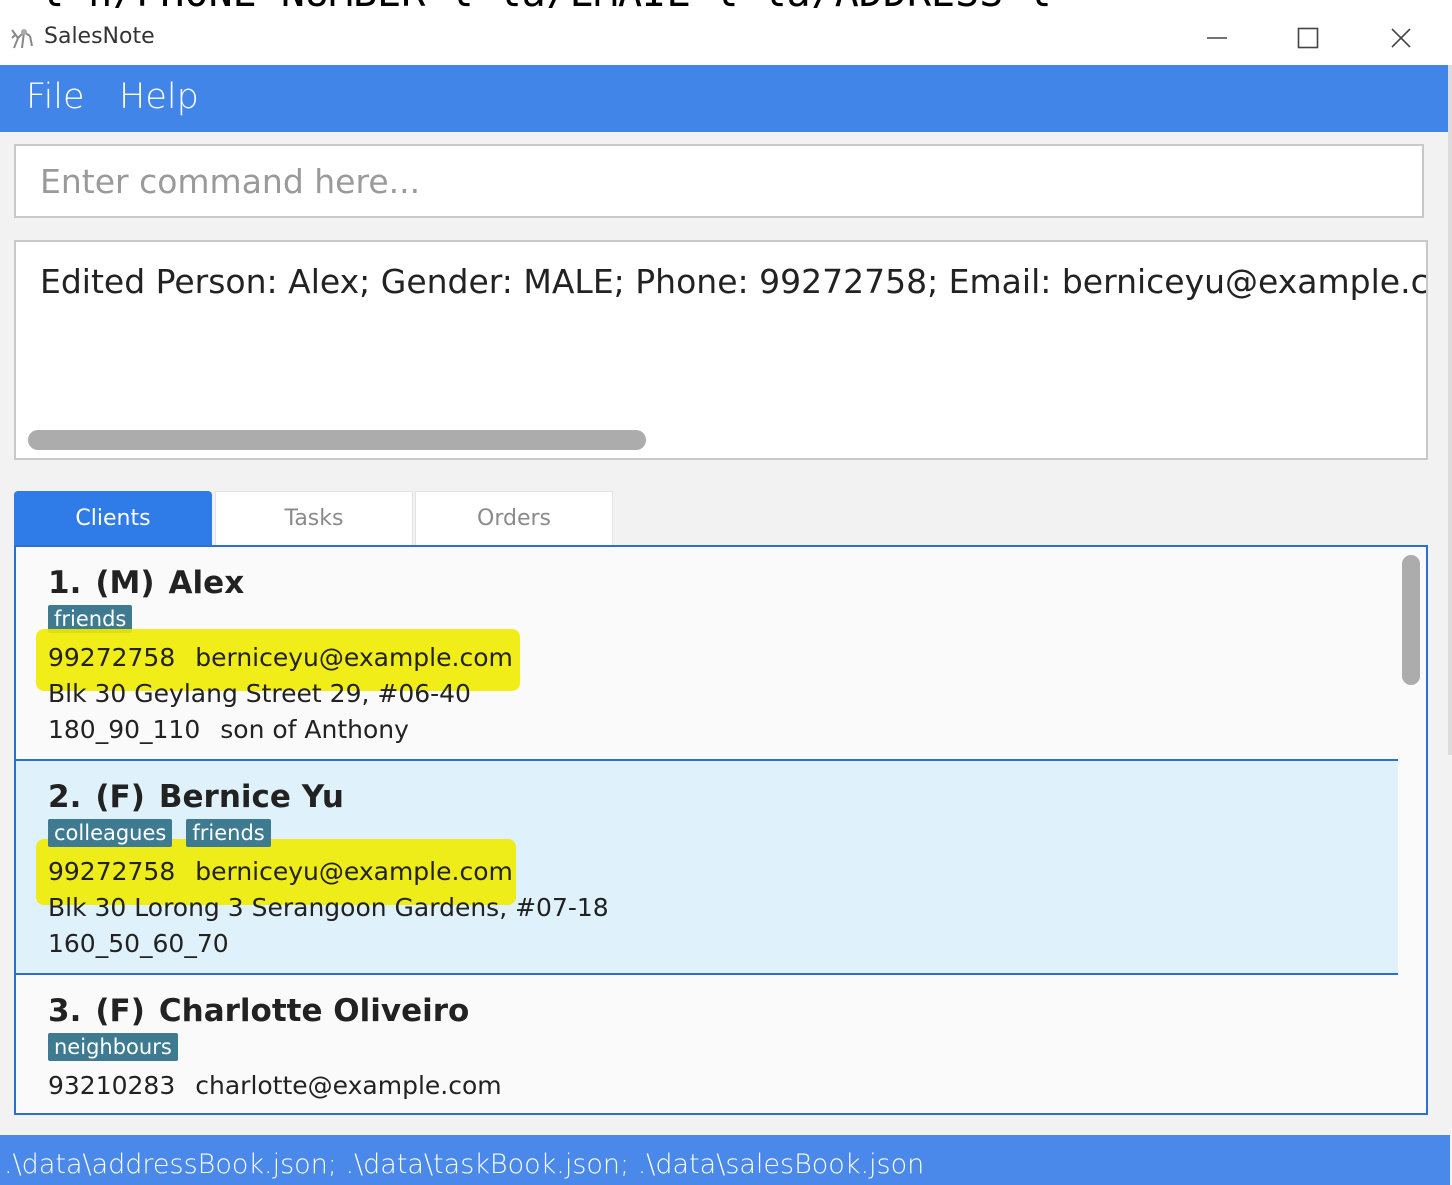 Image resolution: width=1452 pixels, height=1185 pixels. What do you see at coordinates (314, 518) in the screenshot?
I see `tab-tasks: Tasks` at bounding box center [314, 518].